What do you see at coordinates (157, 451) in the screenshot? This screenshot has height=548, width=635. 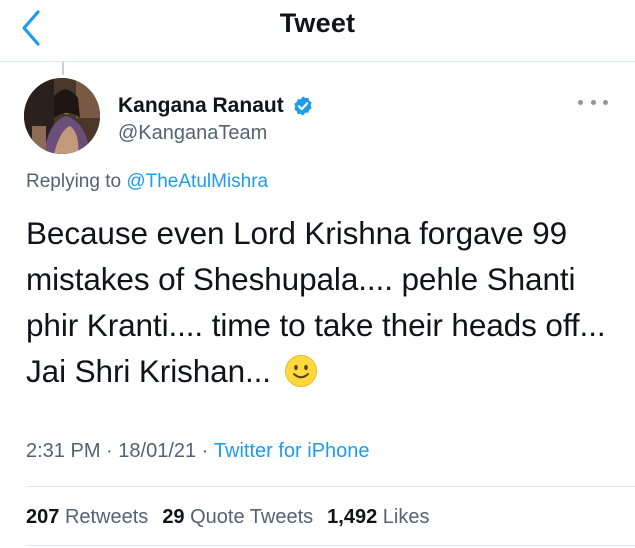 I see `tweet-date: 18/01/21` at bounding box center [157, 451].